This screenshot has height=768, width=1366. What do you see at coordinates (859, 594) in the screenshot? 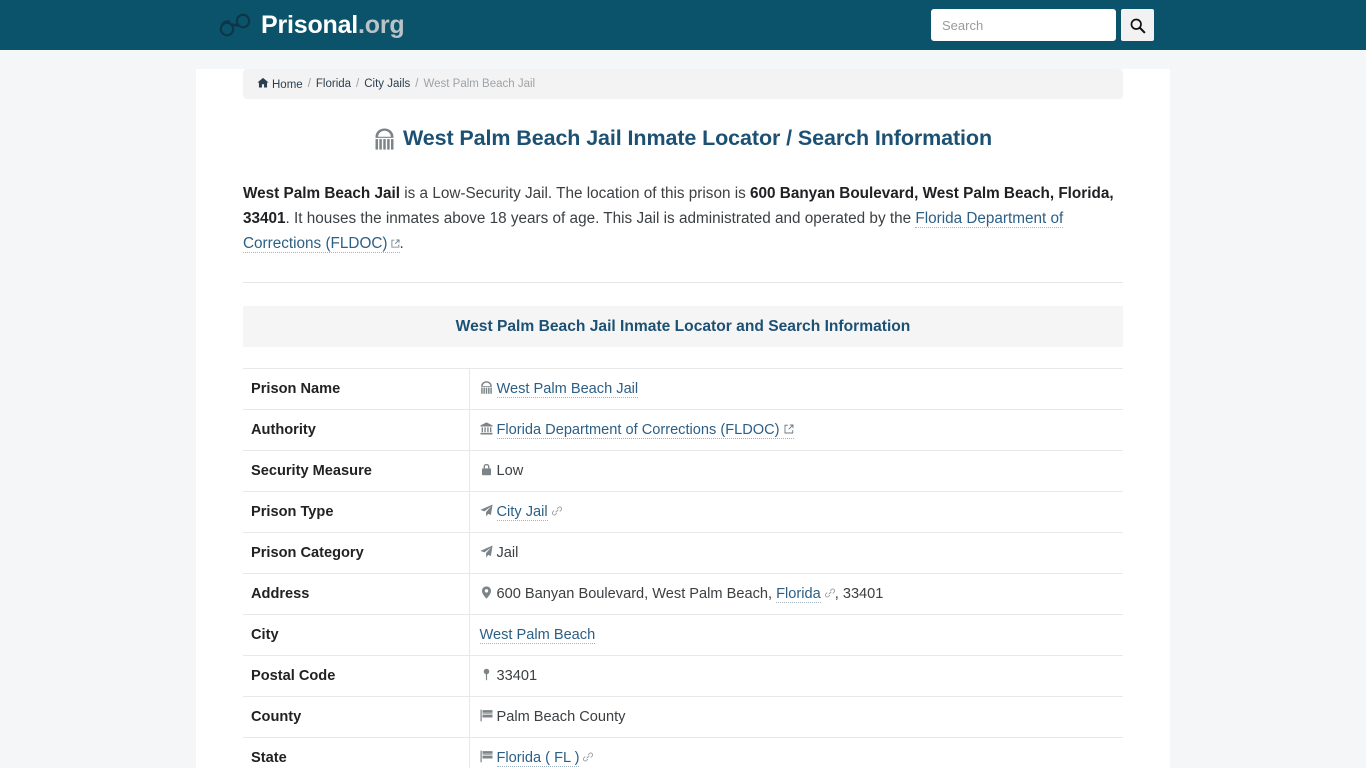
I see `address-suffix: , 33401` at bounding box center [859, 594].